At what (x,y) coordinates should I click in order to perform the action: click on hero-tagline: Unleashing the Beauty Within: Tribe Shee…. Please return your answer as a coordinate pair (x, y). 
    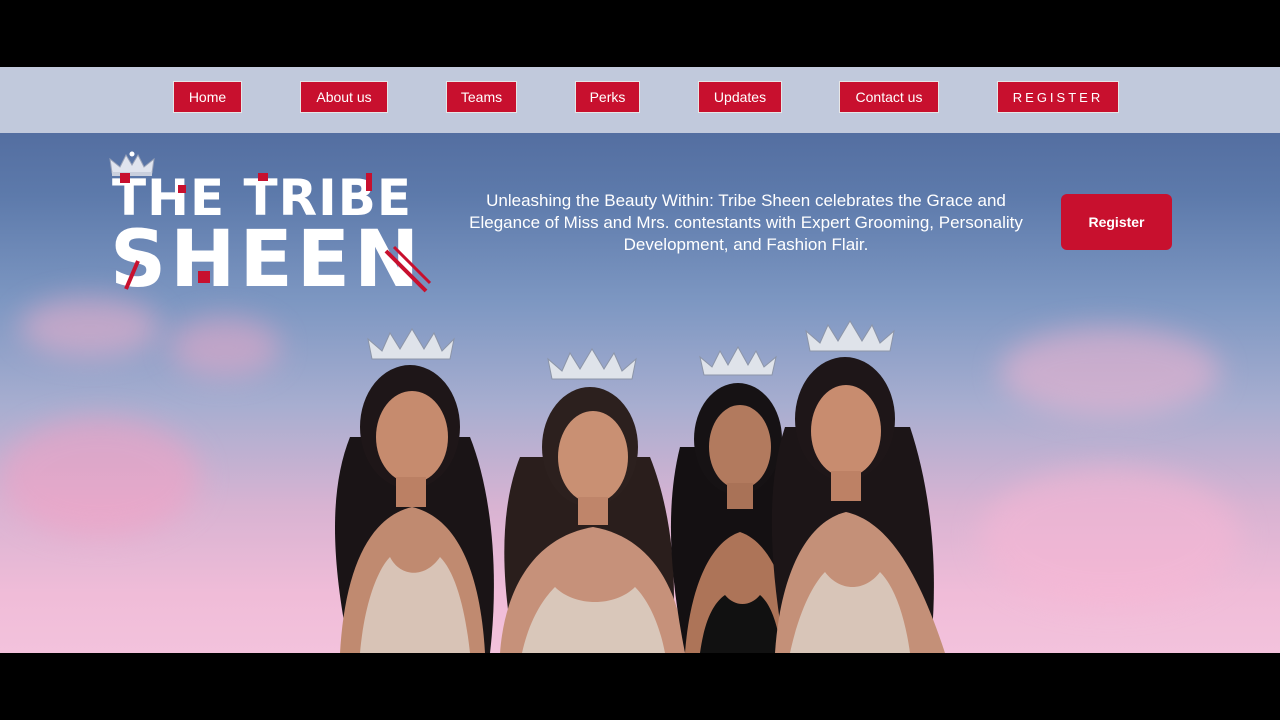
    Looking at the image, I should click on (746, 222).